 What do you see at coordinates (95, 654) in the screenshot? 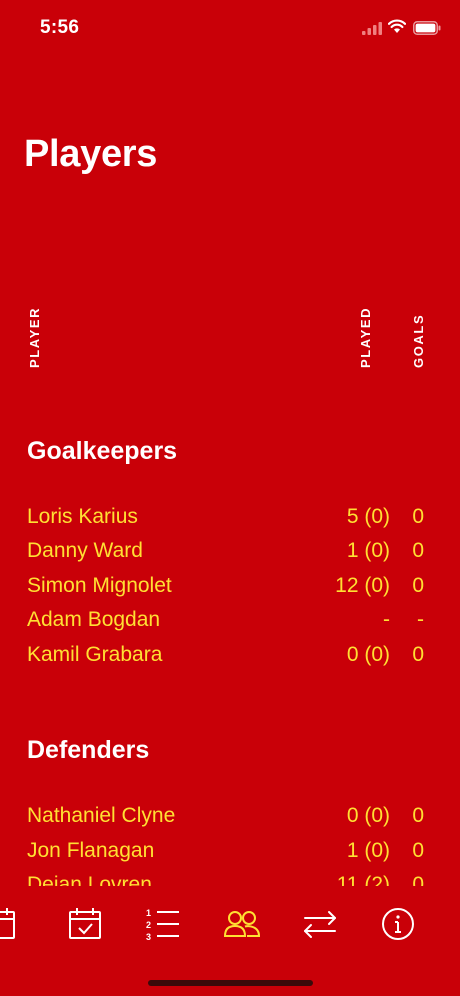
I see `player-name: Kamil Grabara` at bounding box center [95, 654].